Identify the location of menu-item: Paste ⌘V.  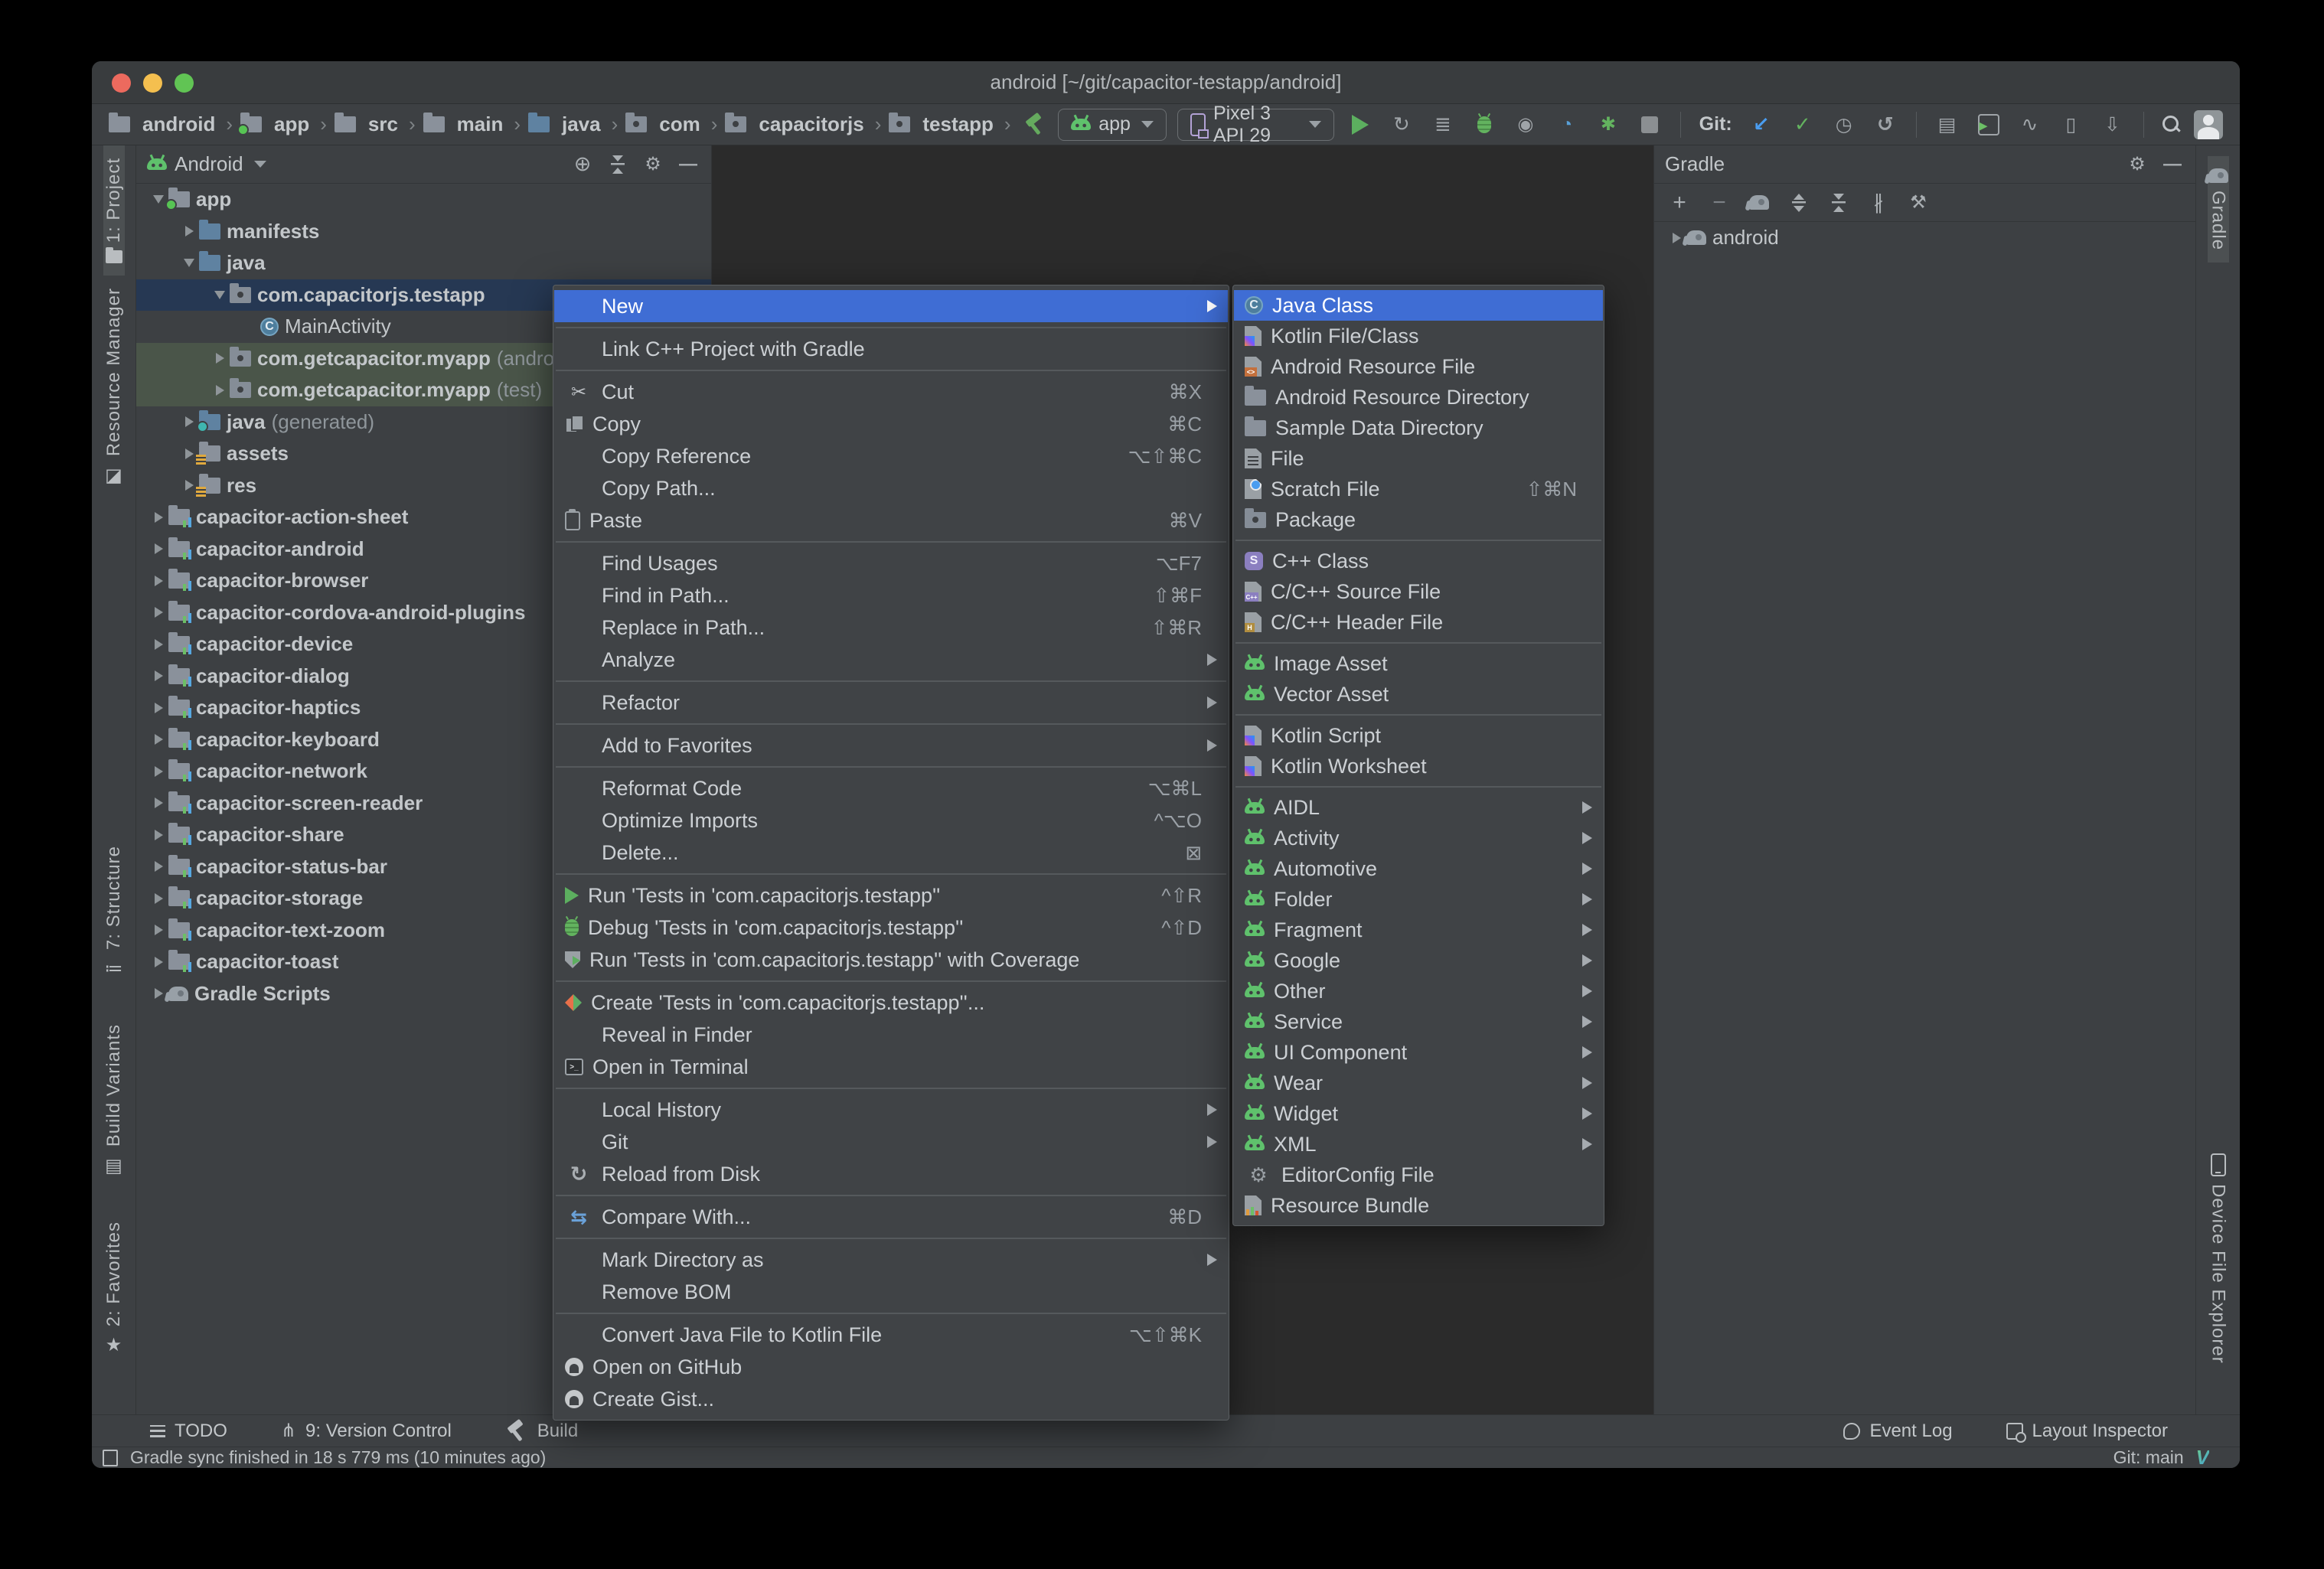
(891, 520).